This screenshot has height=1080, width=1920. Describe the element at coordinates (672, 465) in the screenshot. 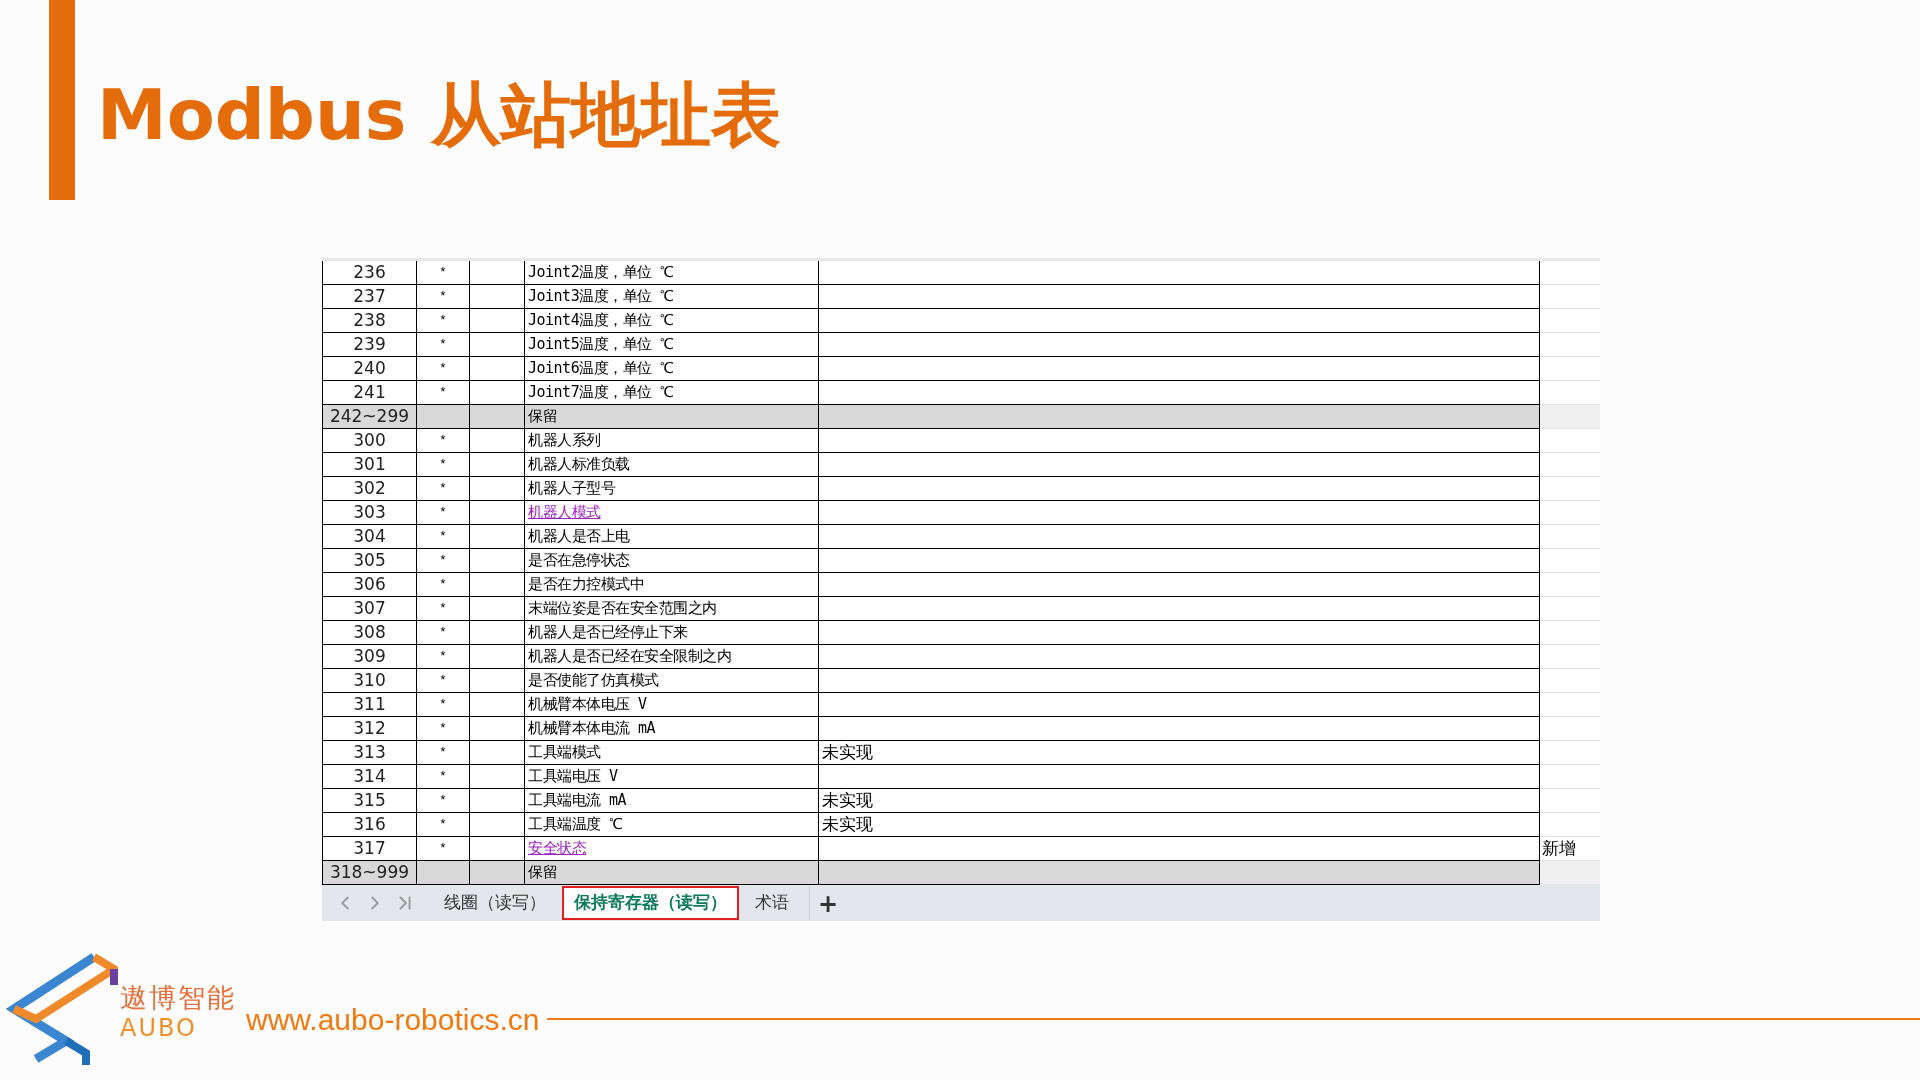

I see `table-cell: 机器人标准负载` at that location.